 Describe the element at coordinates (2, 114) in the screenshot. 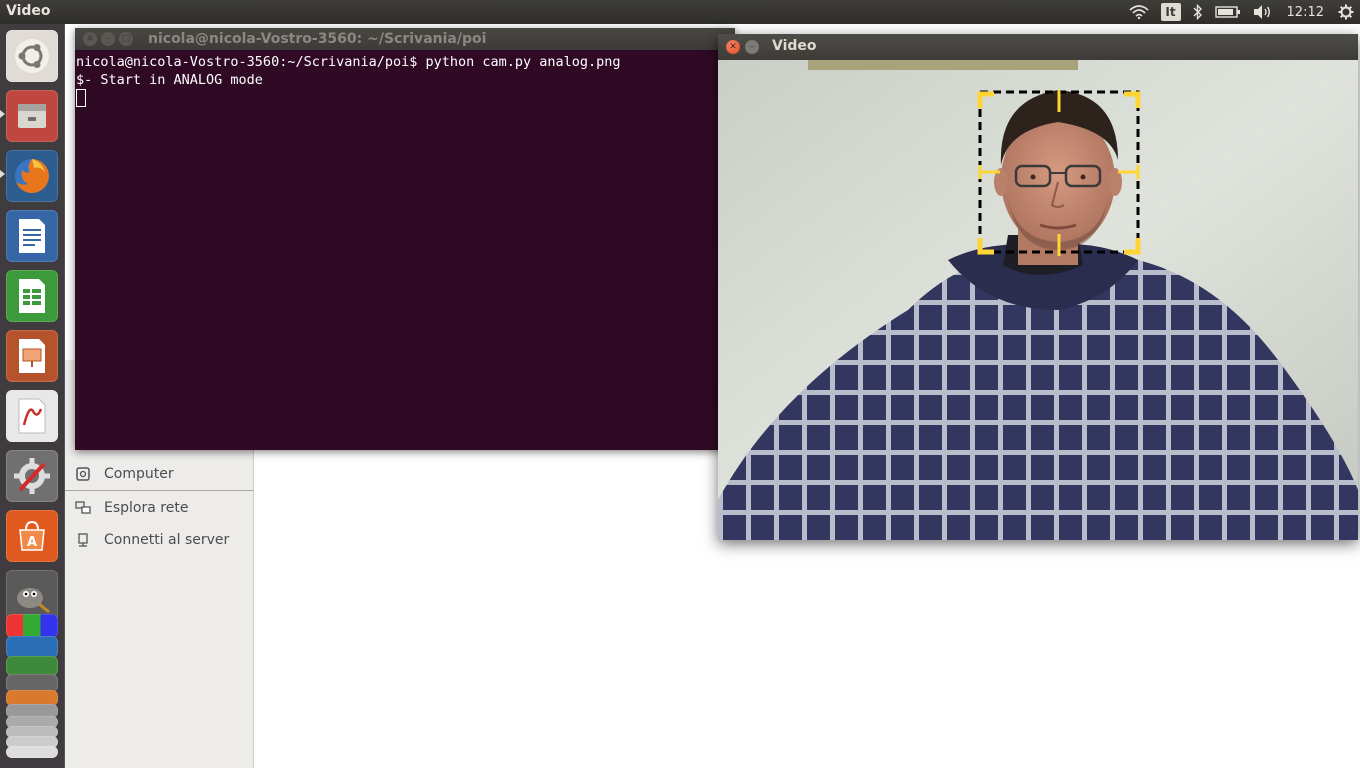

I see `files-running-indicator` at that location.